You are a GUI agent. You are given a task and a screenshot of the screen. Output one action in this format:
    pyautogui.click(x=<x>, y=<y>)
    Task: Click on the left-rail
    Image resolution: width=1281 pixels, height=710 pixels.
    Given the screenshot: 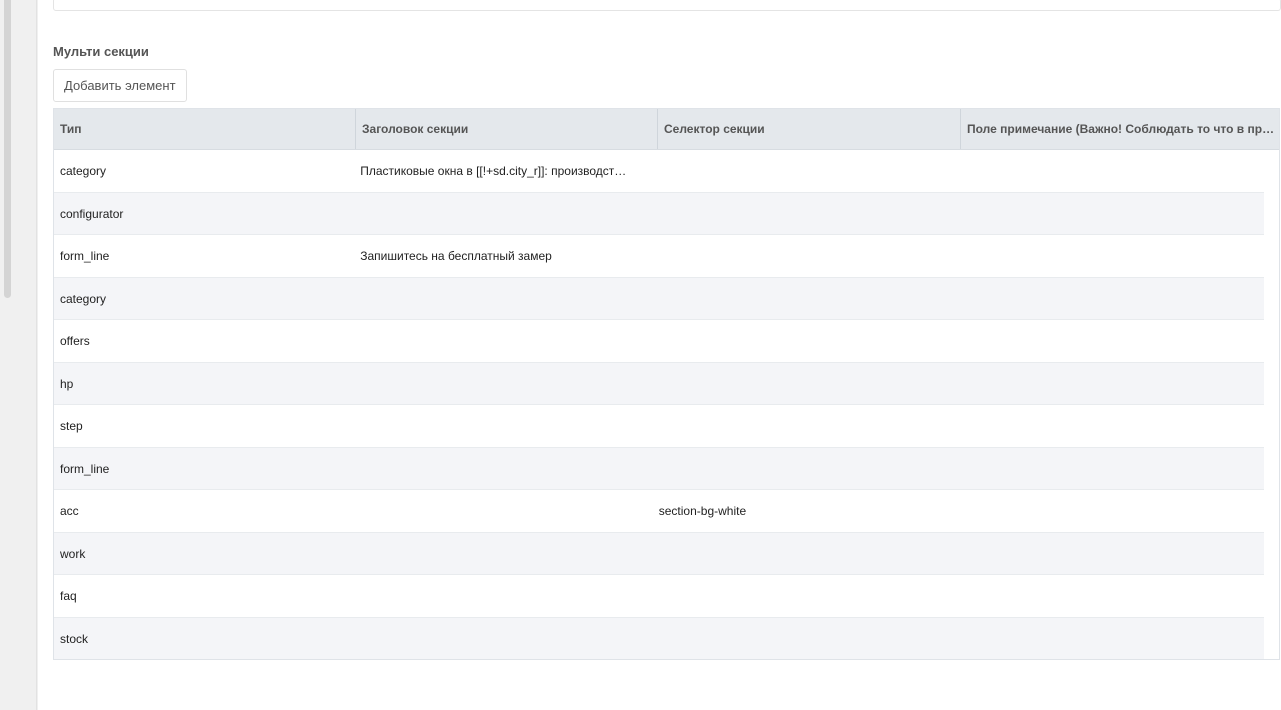 What is the action you would take?
    pyautogui.click(x=18, y=355)
    